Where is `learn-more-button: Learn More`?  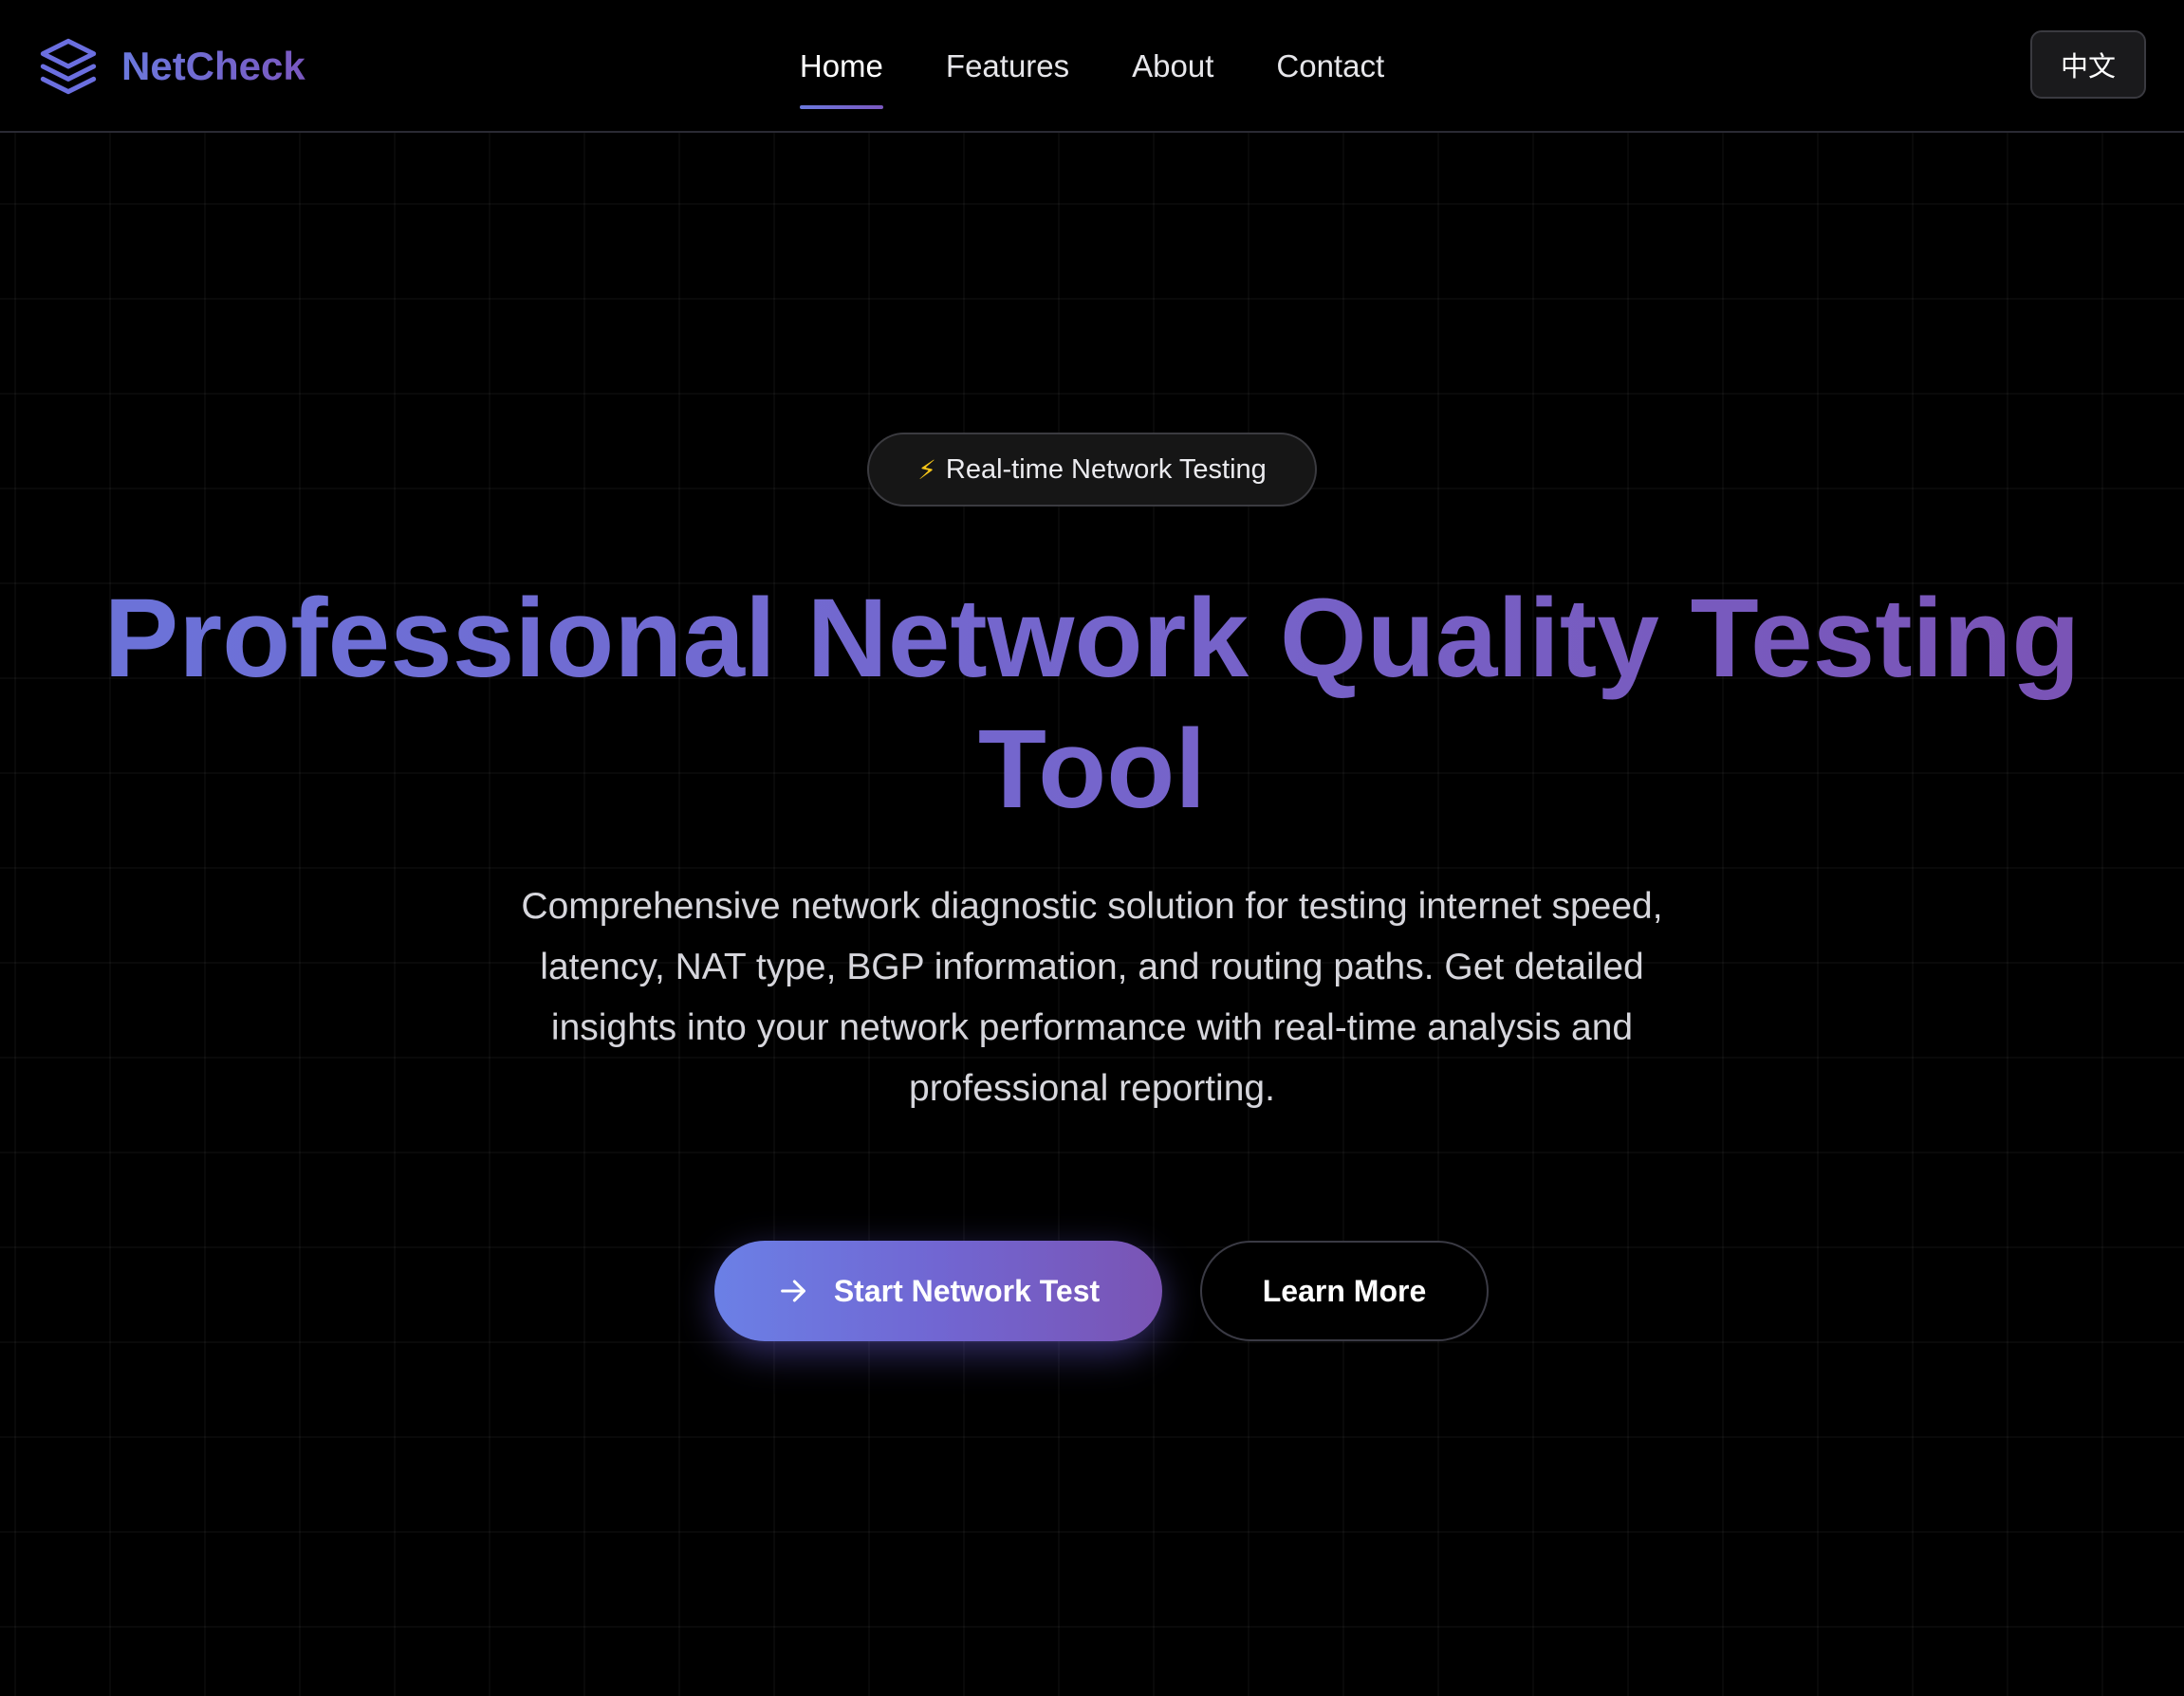 learn-more-button: Learn More is located at coordinates (1344, 1291).